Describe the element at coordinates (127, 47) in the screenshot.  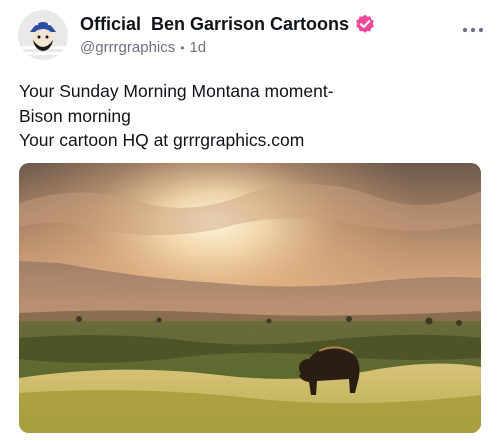
I see `author-handle: @grrrgraphics` at that location.